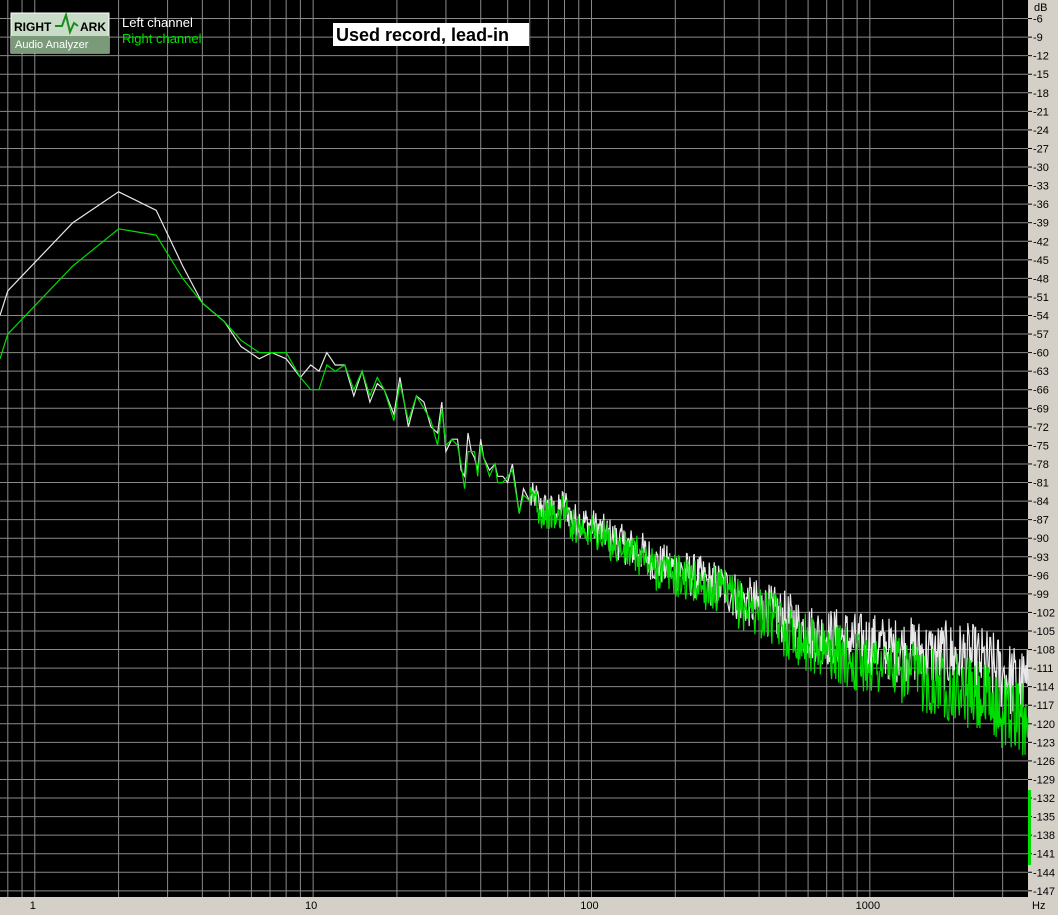 This screenshot has width=1058, height=915. Describe the element at coordinates (1041, 484) in the screenshot. I see `y-tick-label: -81` at that location.